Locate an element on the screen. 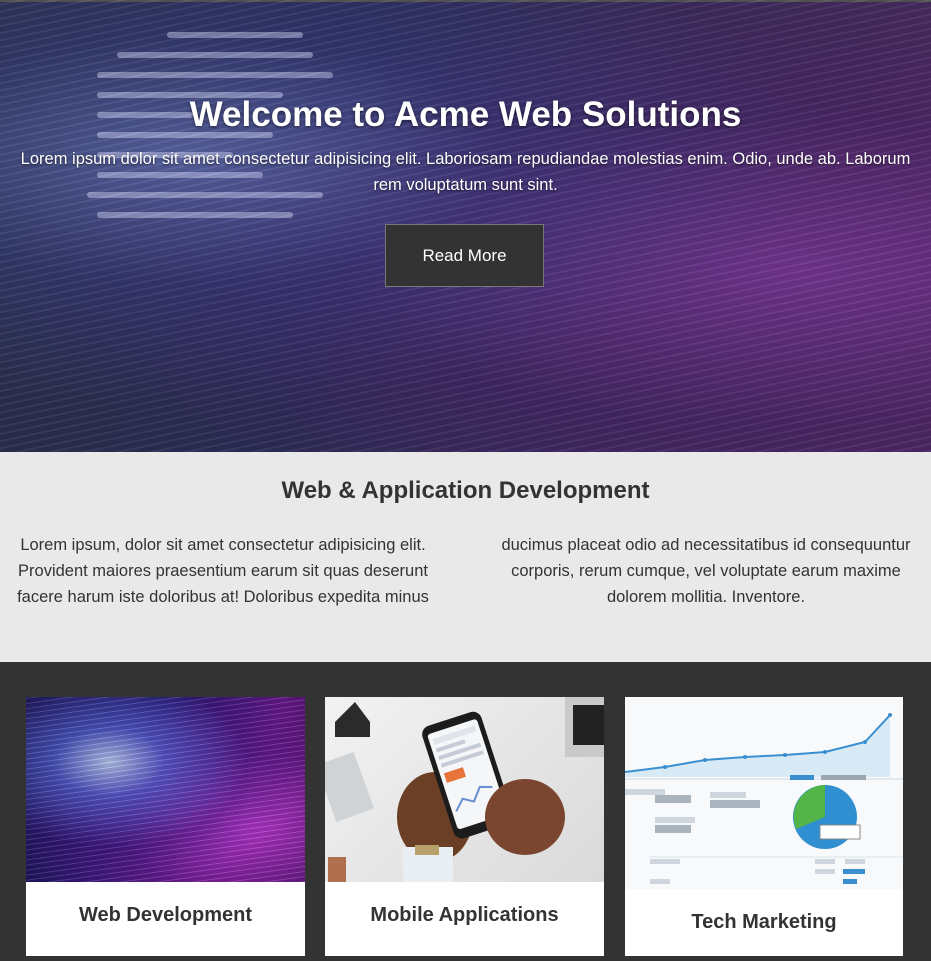 The image size is (931, 961). service-card-label: Tech Marketing is located at coordinates (764, 922).